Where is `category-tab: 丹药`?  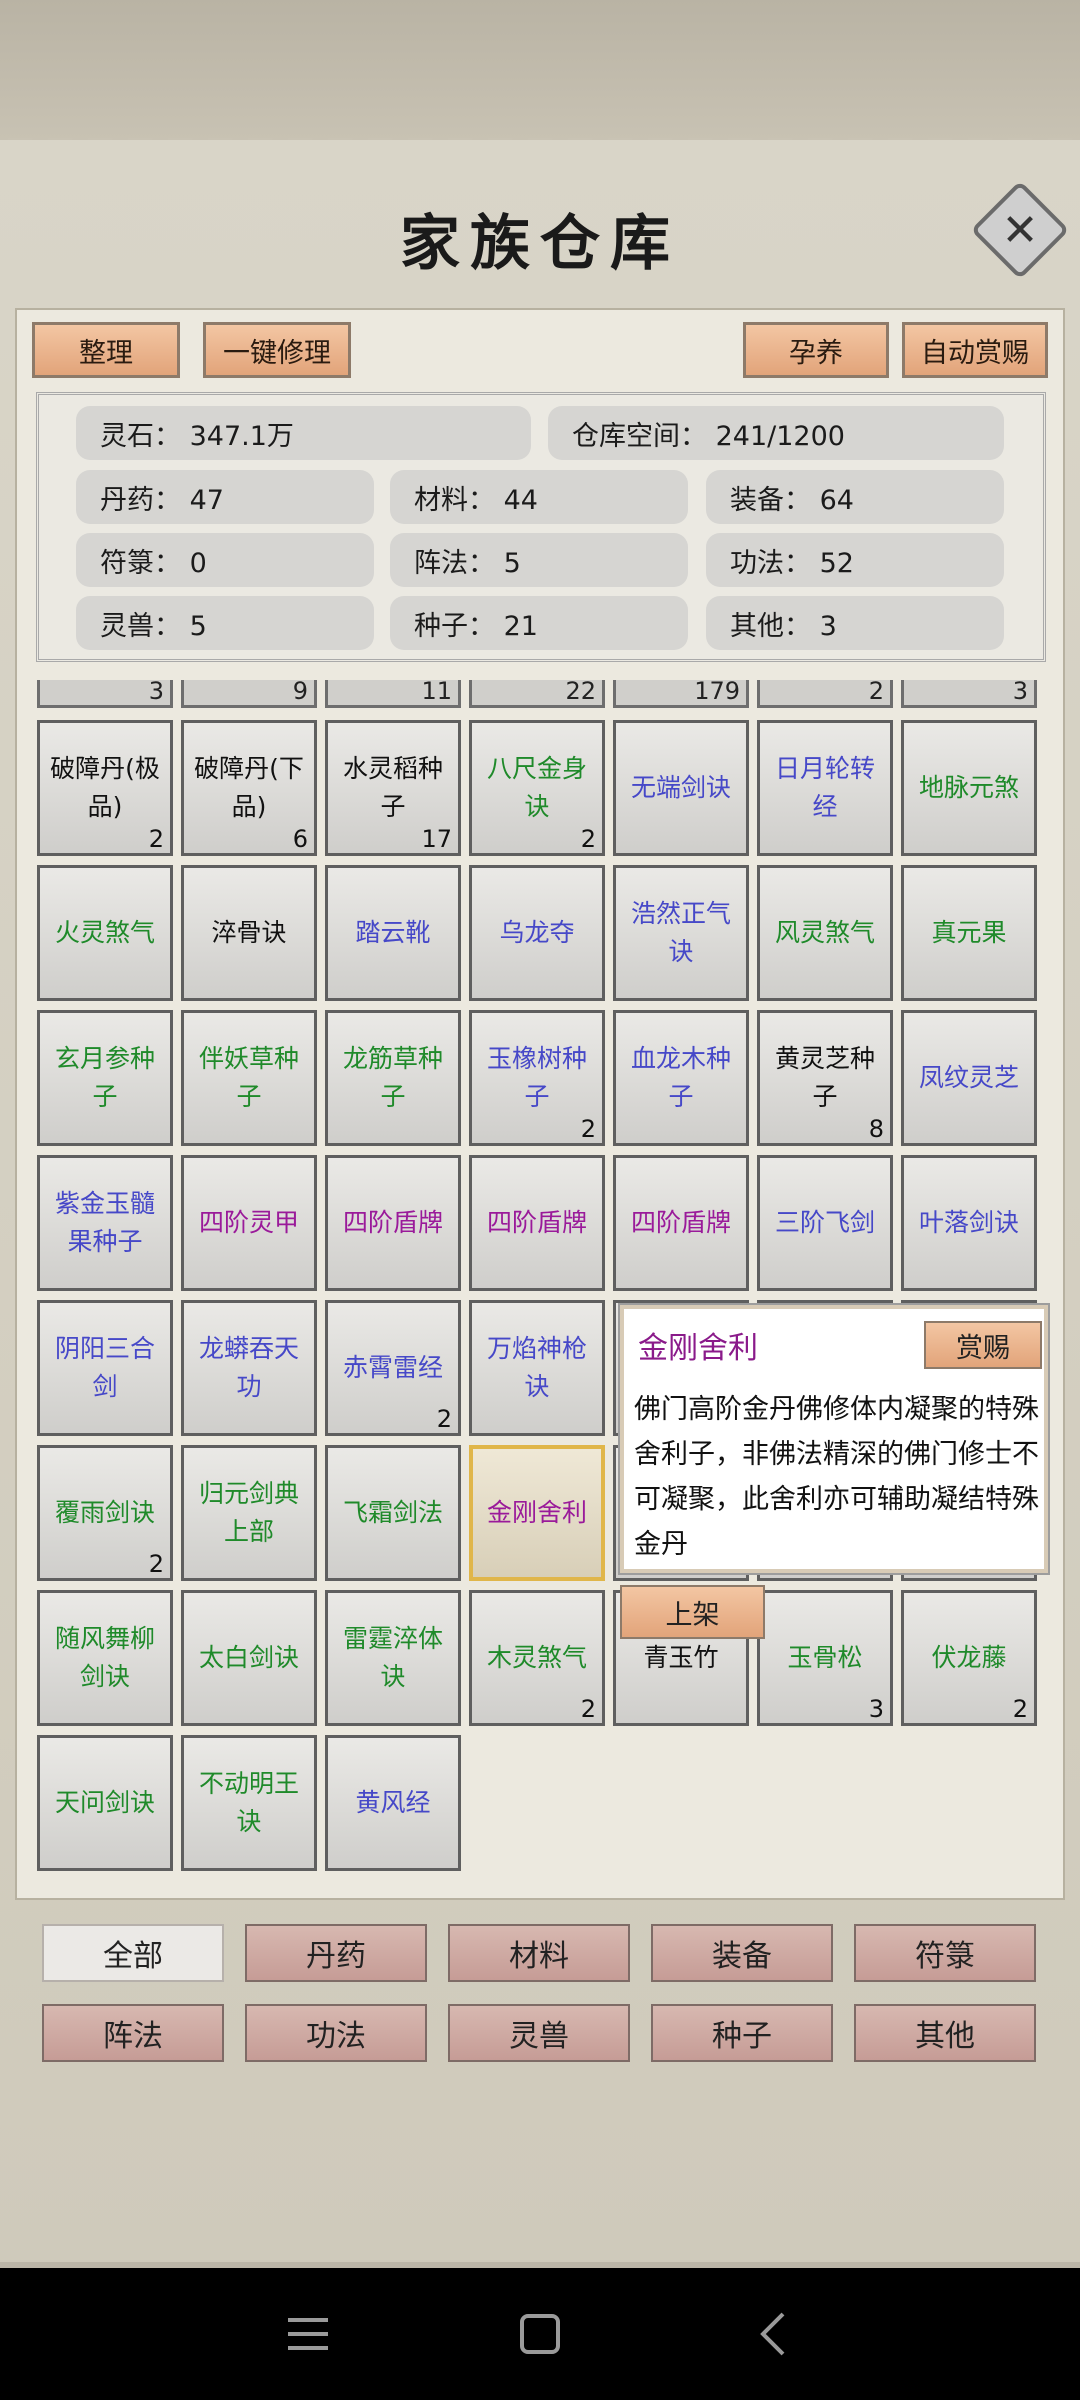
category-tab: 丹药 is located at coordinates (336, 1953).